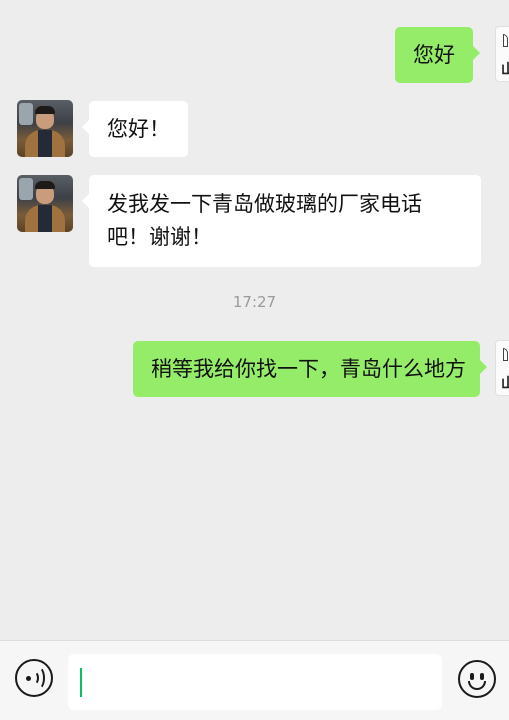 The height and width of the screenshot is (720, 509). I want to click on message-input, so click(255, 682).